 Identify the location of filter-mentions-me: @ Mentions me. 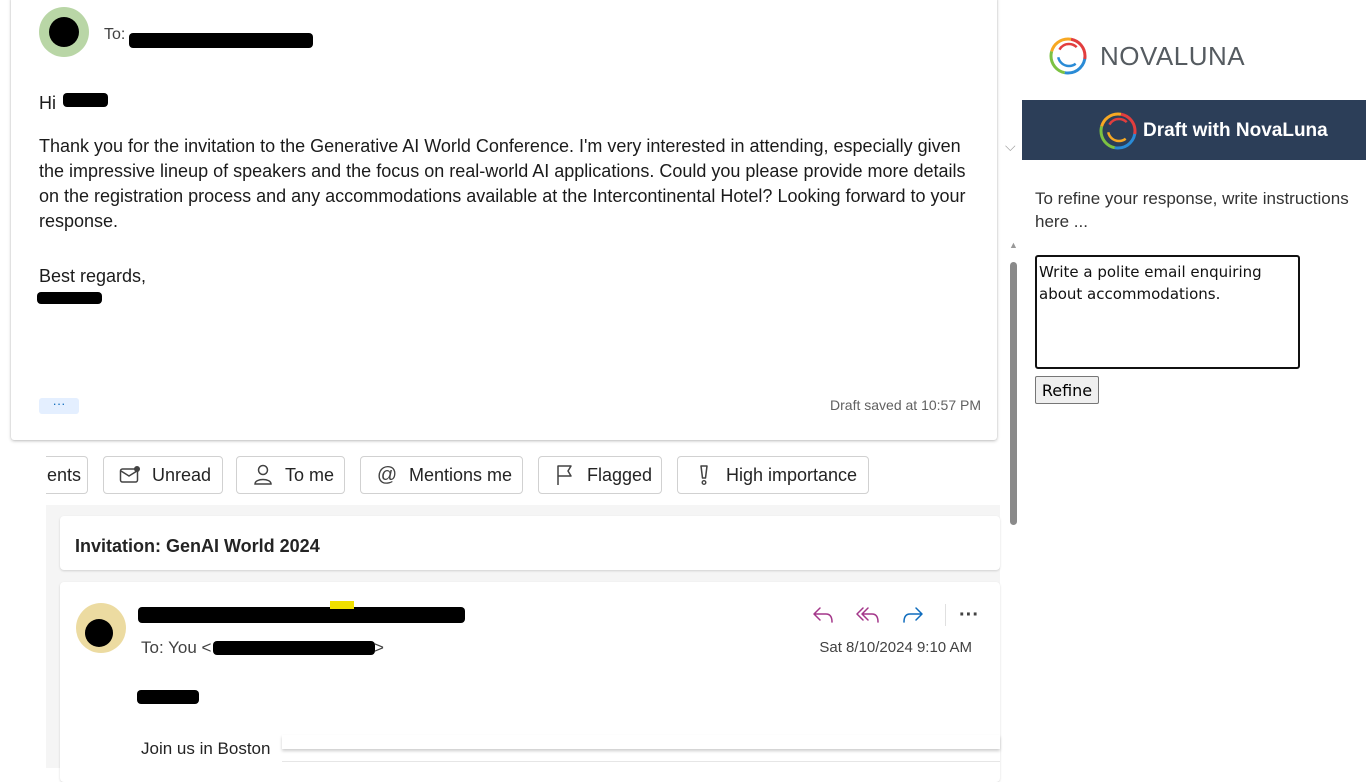
(441, 475).